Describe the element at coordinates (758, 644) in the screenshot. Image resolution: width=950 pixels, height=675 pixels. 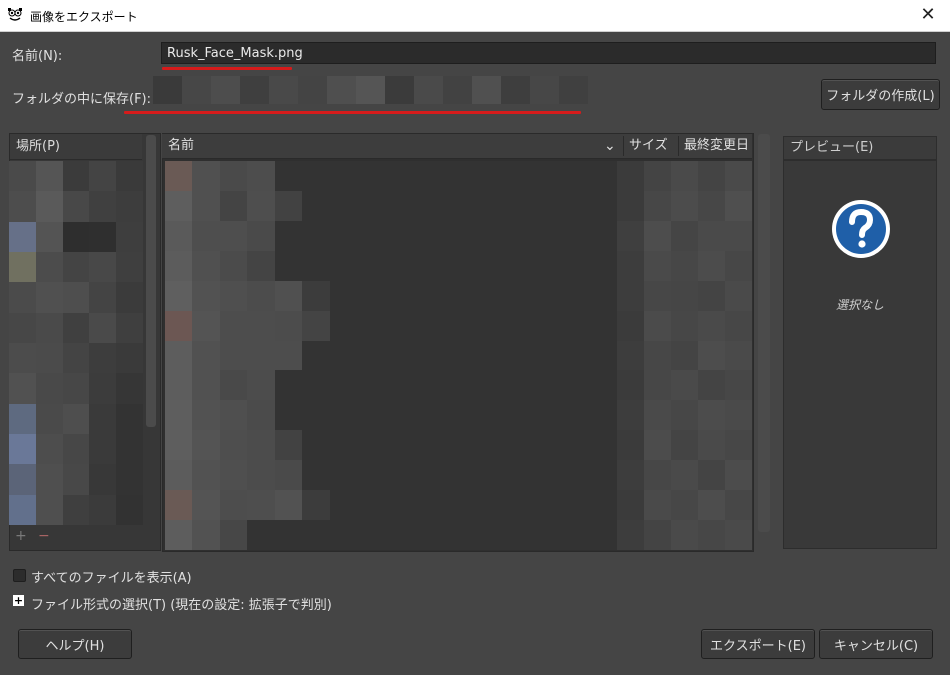
I see `export-button: エクスポート(E)` at that location.